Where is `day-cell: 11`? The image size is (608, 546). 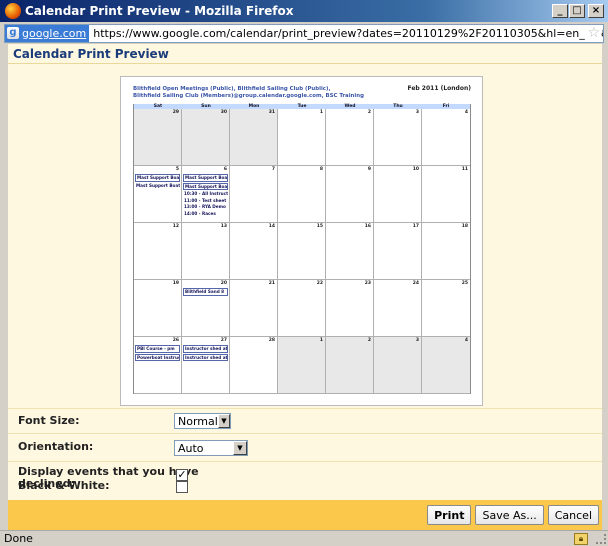 day-cell: 11 is located at coordinates (446, 194).